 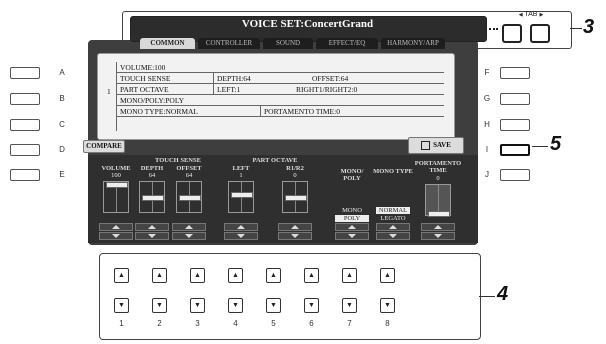 What do you see at coordinates (273, 323) in the screenshot?
I see `hw-column-number: 5` at bounding box center [273, 323].